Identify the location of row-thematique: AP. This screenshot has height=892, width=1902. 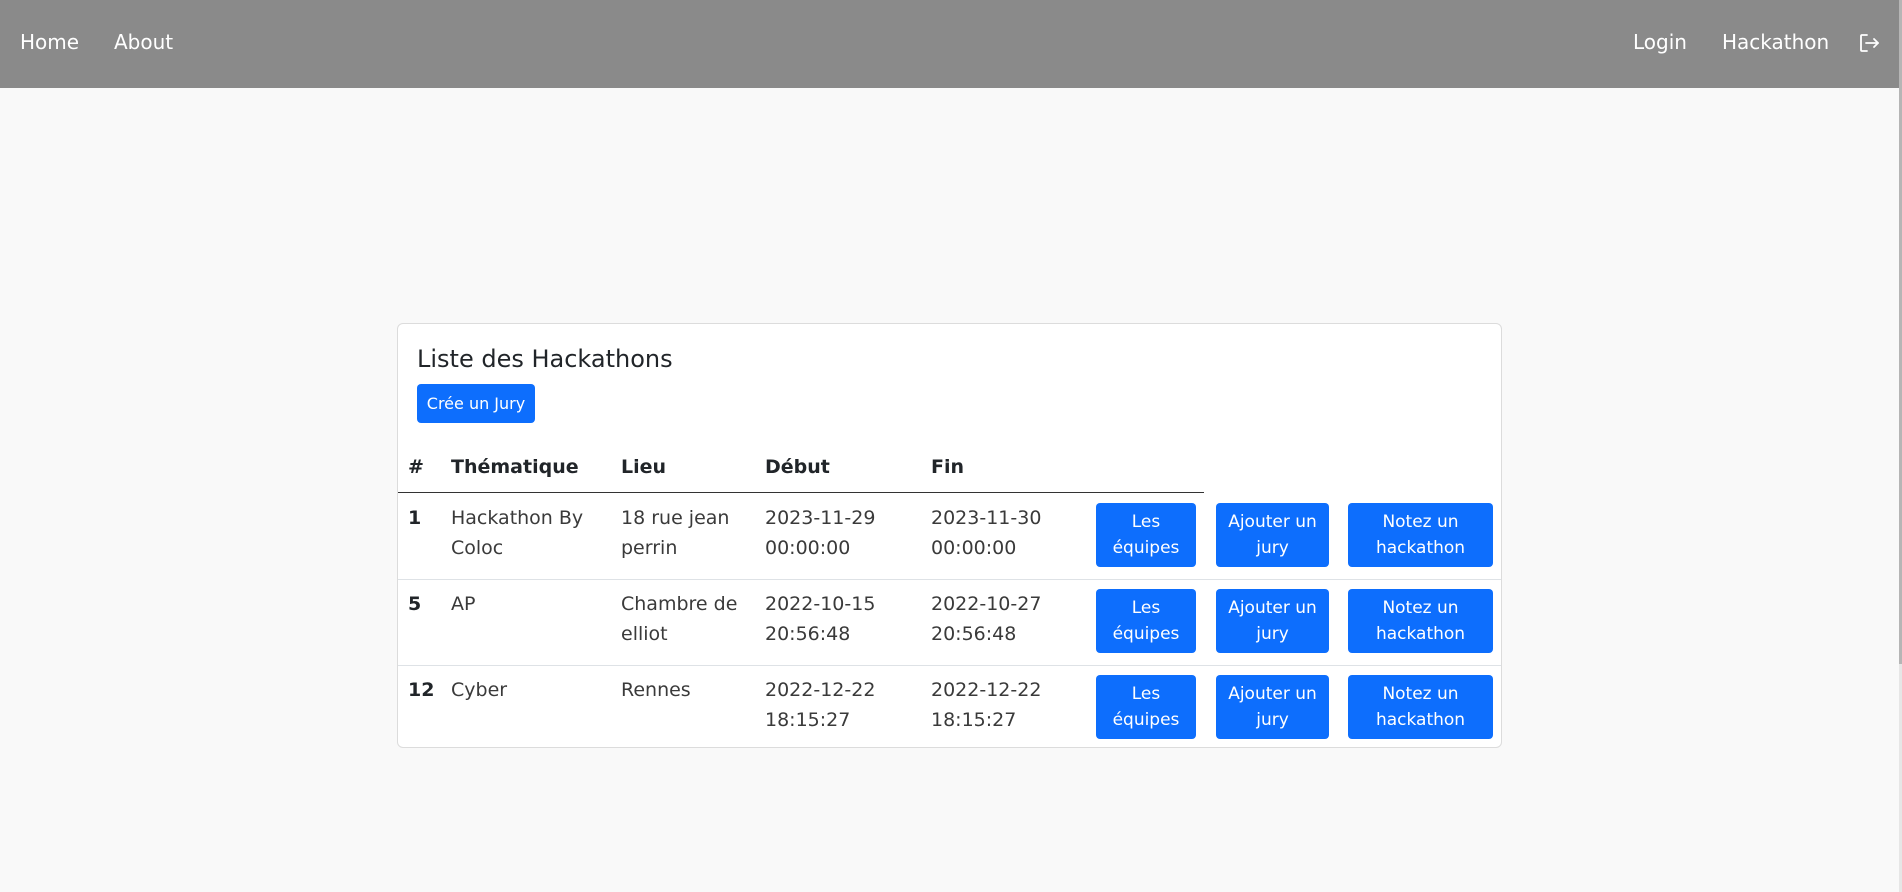
(463, 604).